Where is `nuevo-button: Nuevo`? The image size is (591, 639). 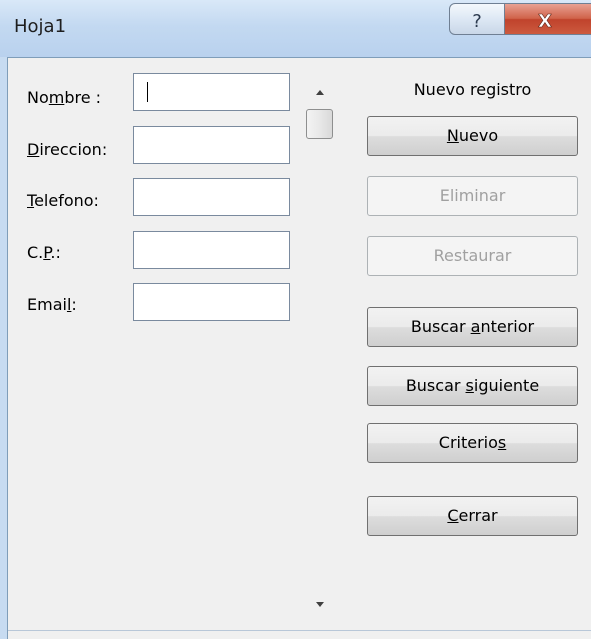
nuevo-button: Nuevo is located at coordinates (472, 136).